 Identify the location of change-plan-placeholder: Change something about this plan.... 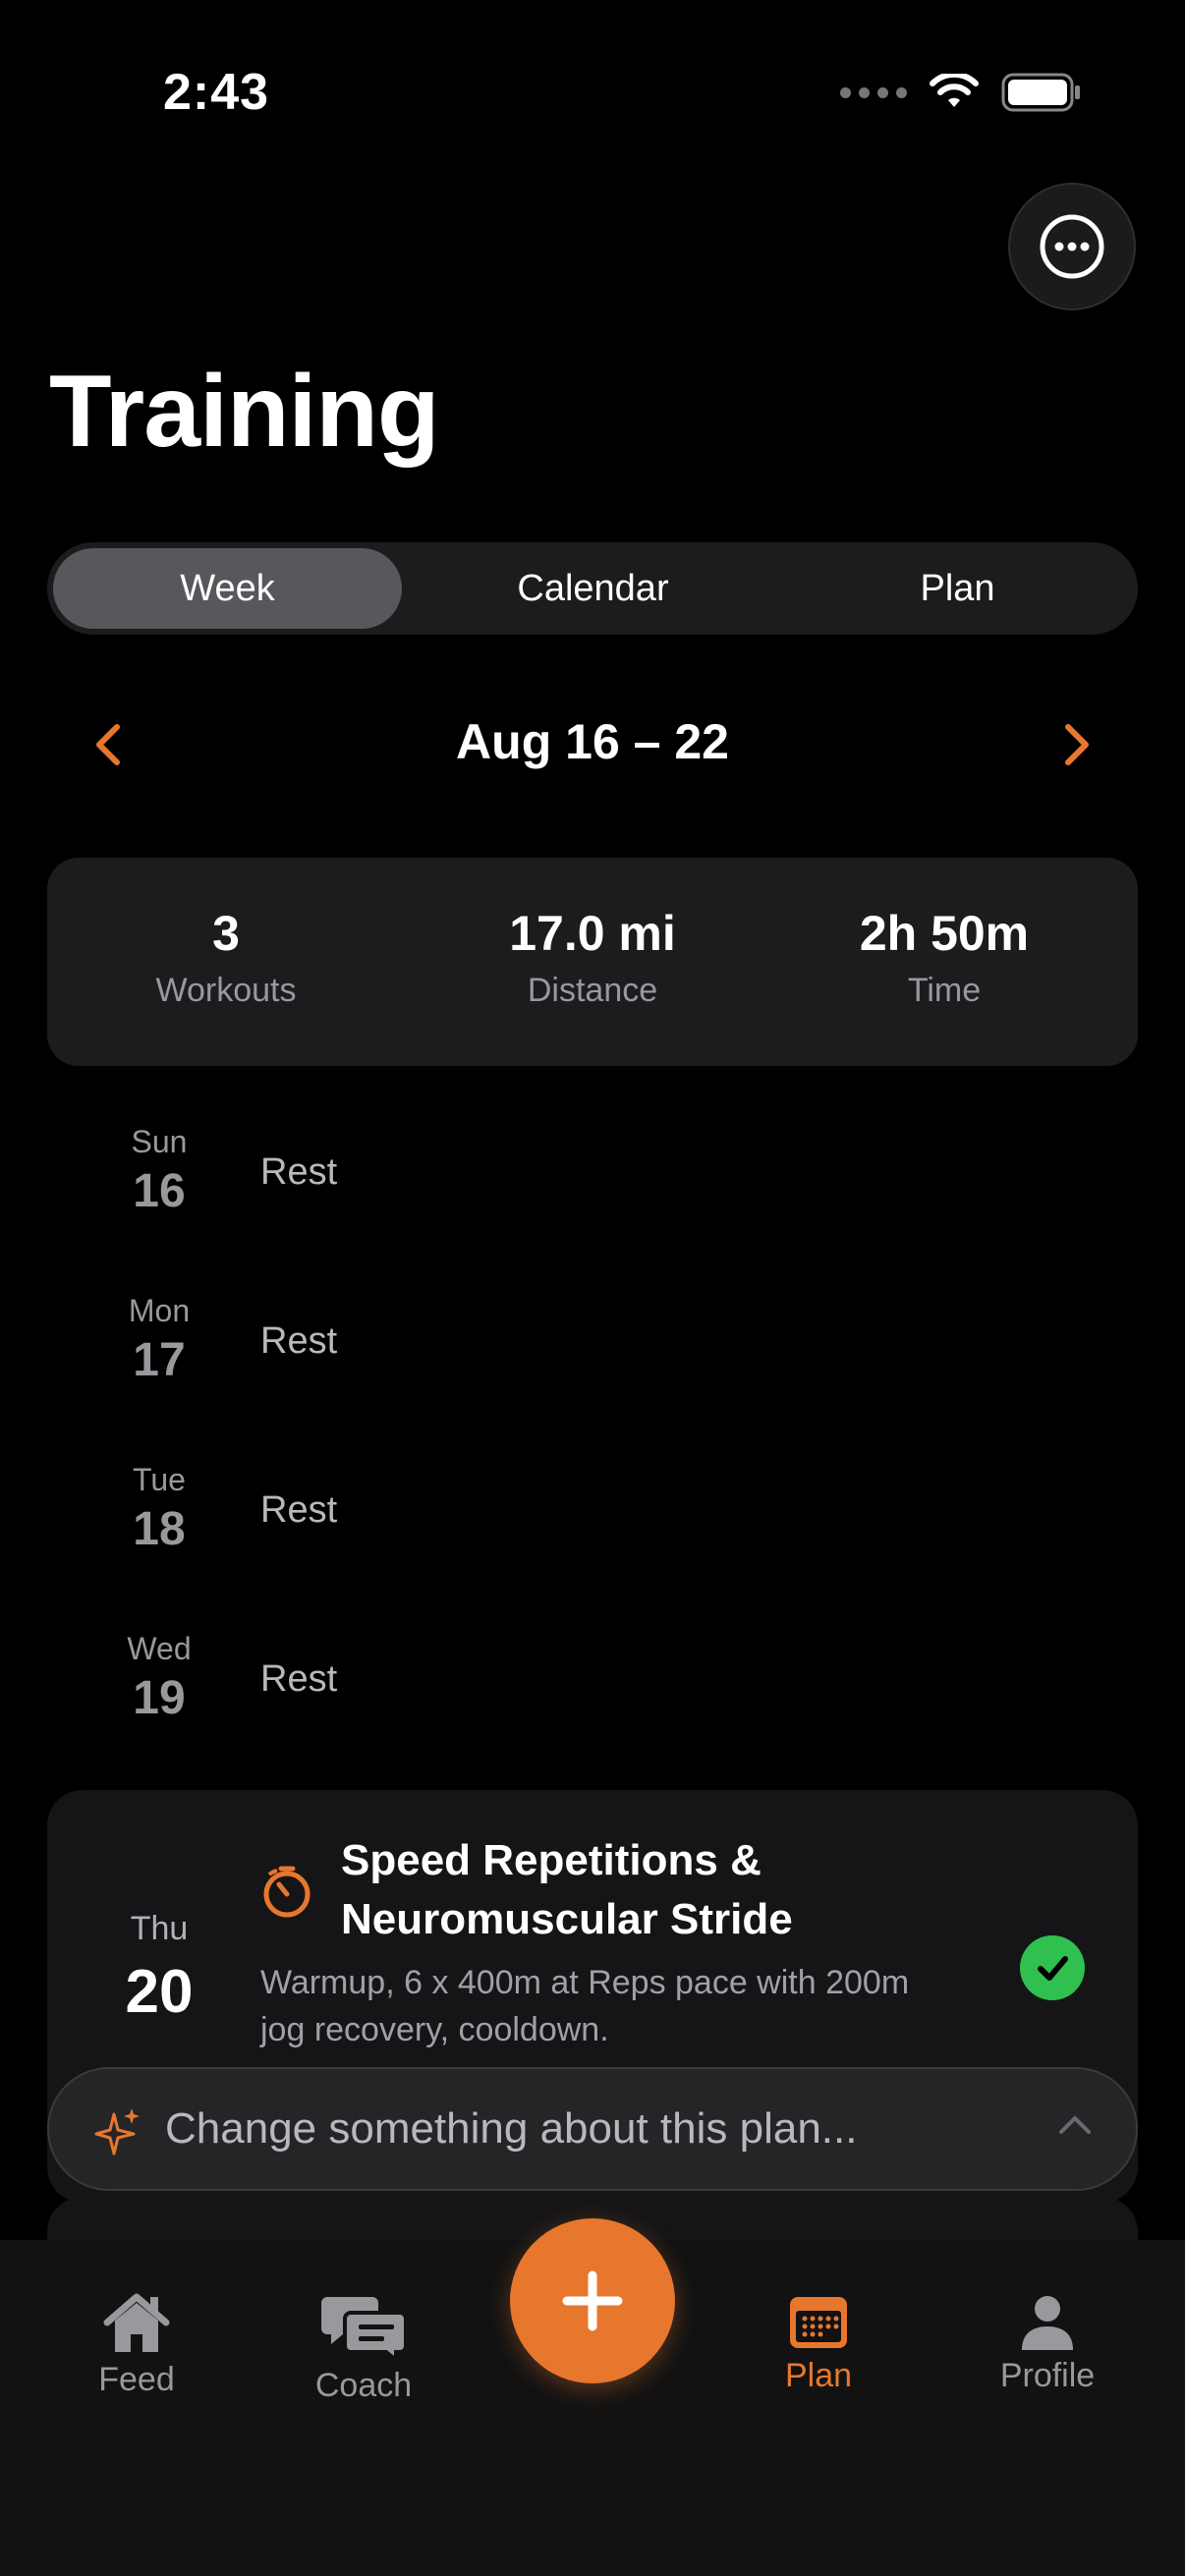
(512, 2128).